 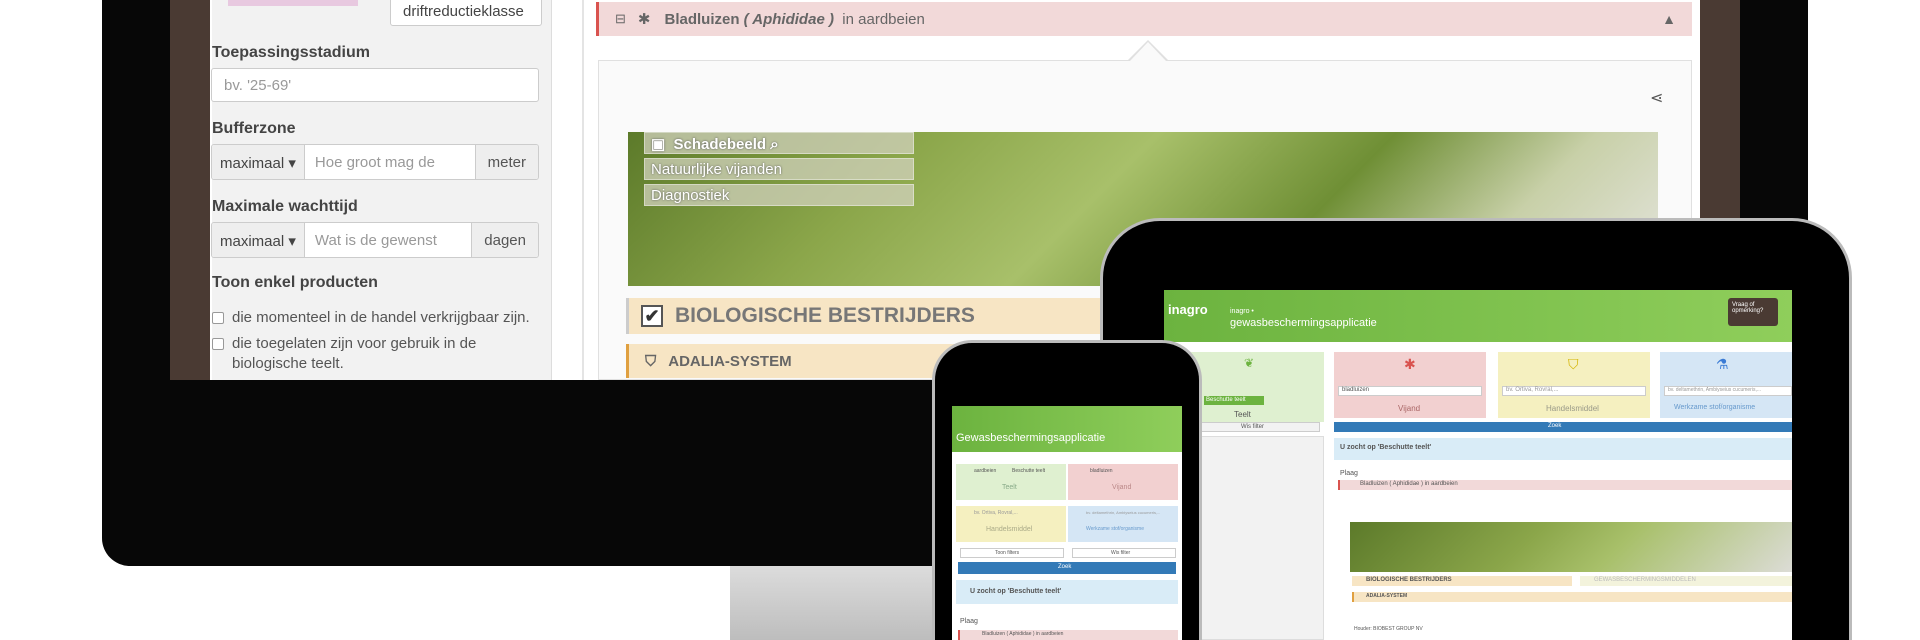 What do you see at coordinates (779, 169) in the screenshot?
I see `tab-natuurlijke-vijanden: Natuurlijke vijanden` at bounding box center [779, 169].